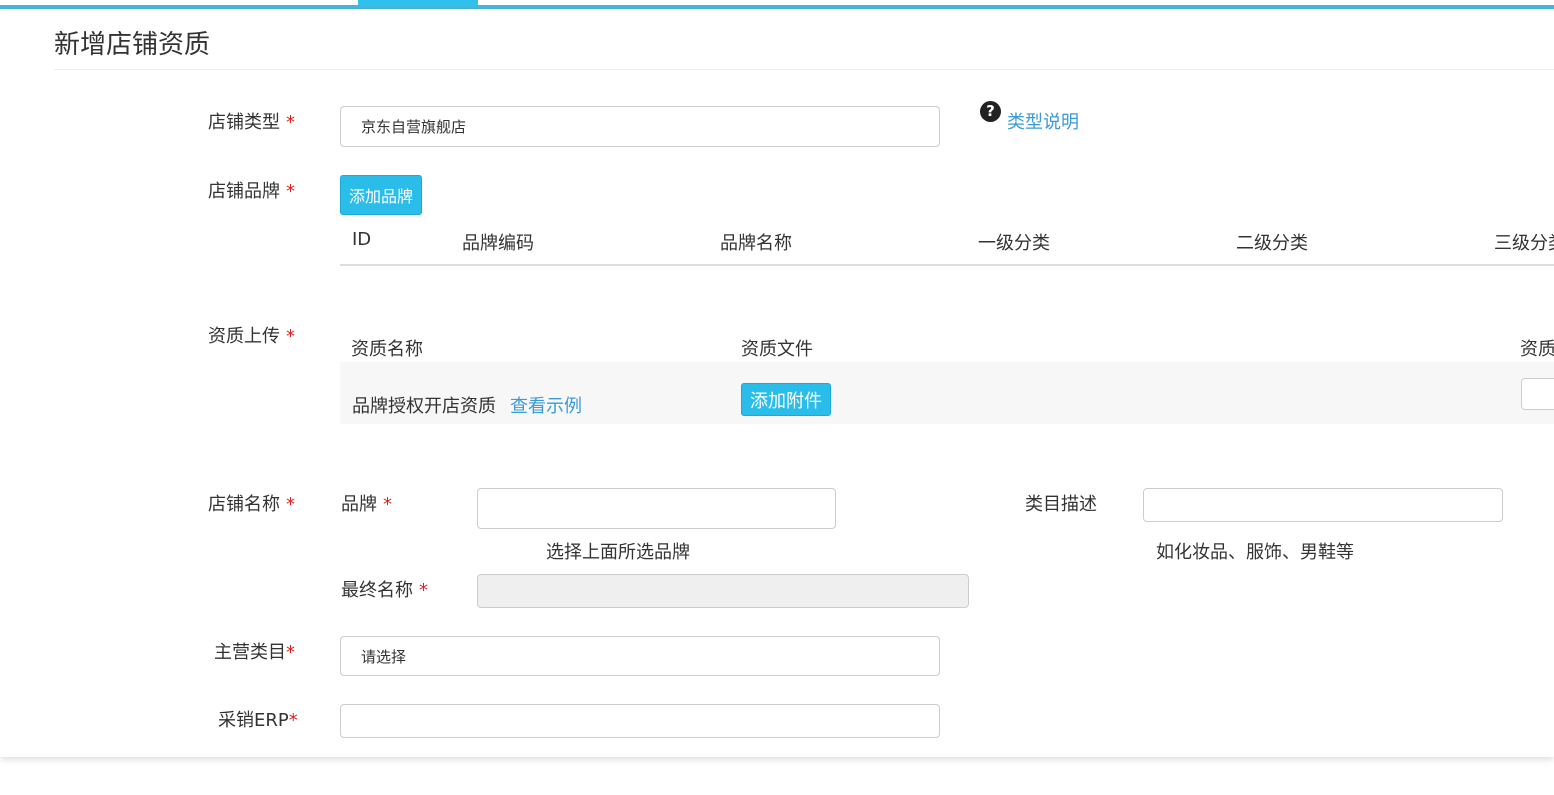 Image resolution: width=1554 pixels, height=795 pixels. What do you see at coordinates (640, 126) in the screenshot?
I see `shop-type-select: 京东自营旗舰店` at bounding box center [640, 126].